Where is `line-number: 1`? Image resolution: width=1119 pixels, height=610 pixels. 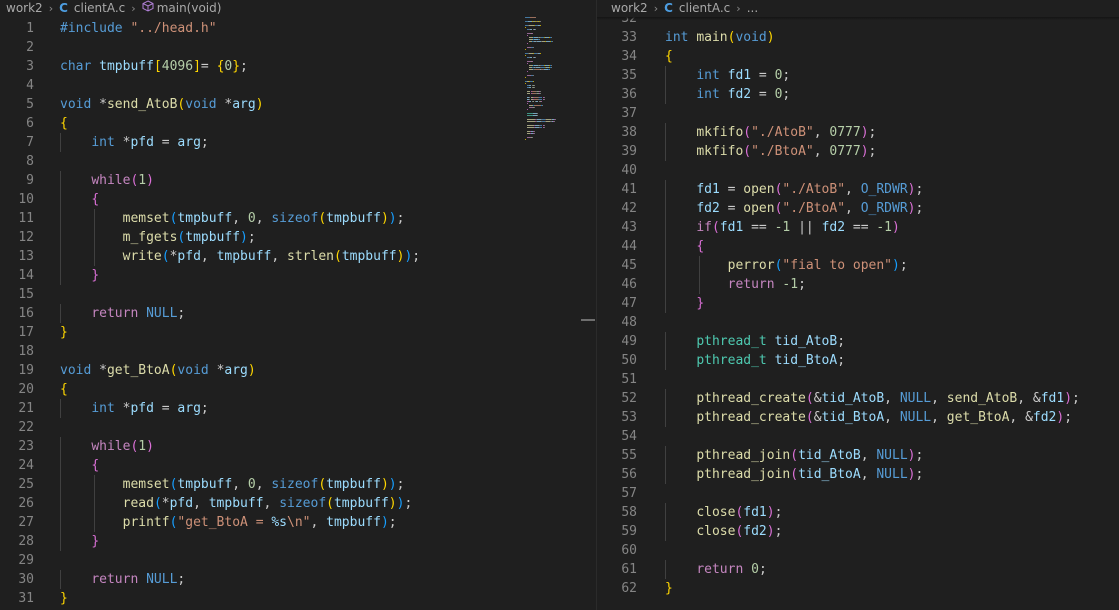
line-number: 1 is located at coordinates (17, 28).